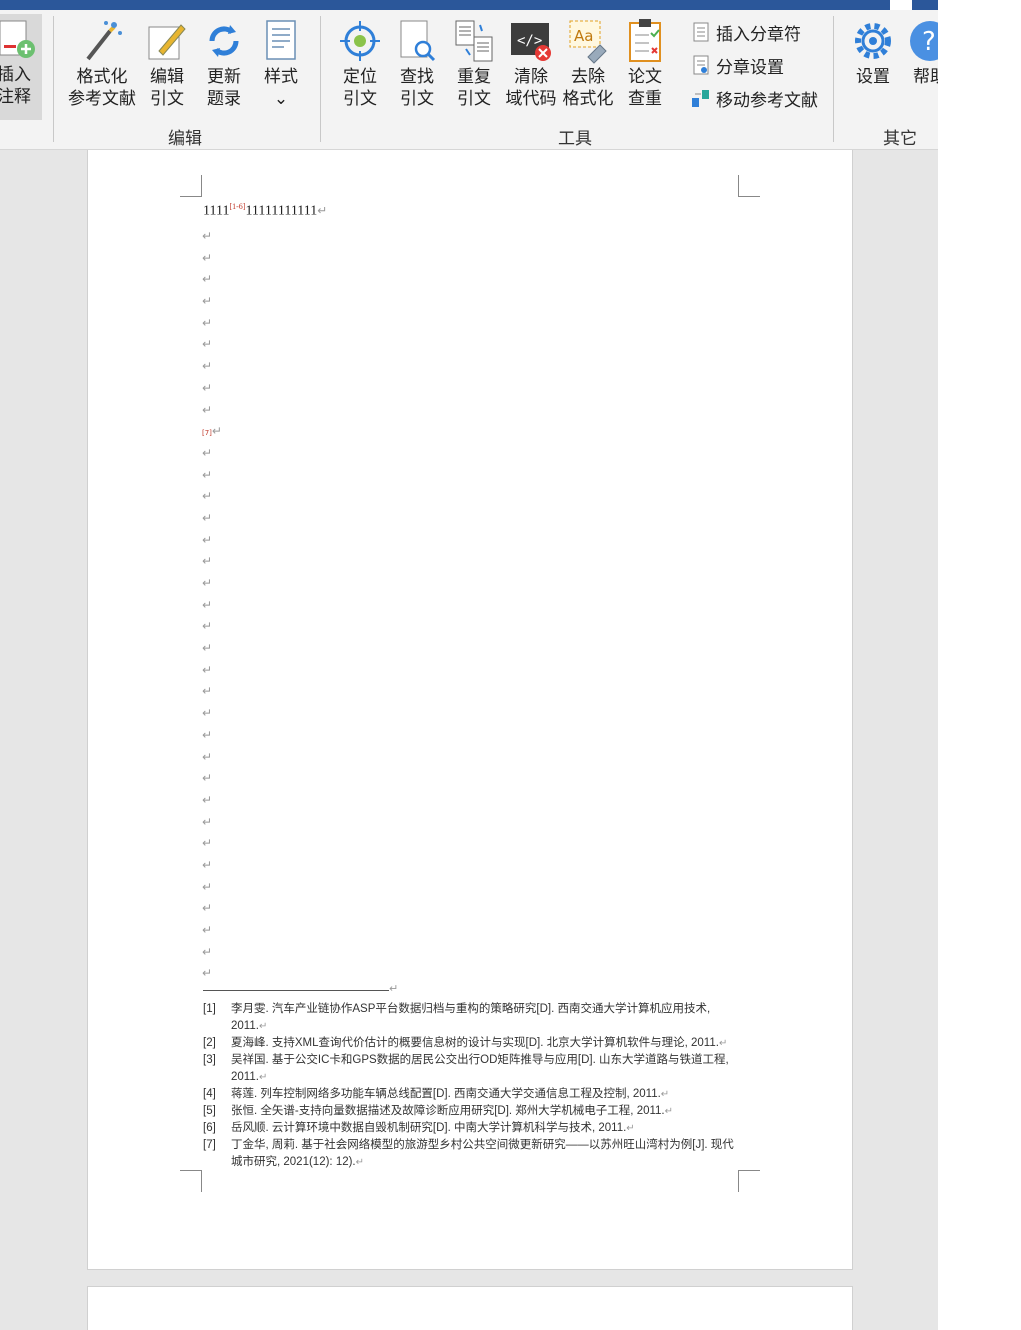  What do you see at coordinates (645, 41) in the screenshot?
I see `clipboard-check-icon` at bounding box center [645, 41].